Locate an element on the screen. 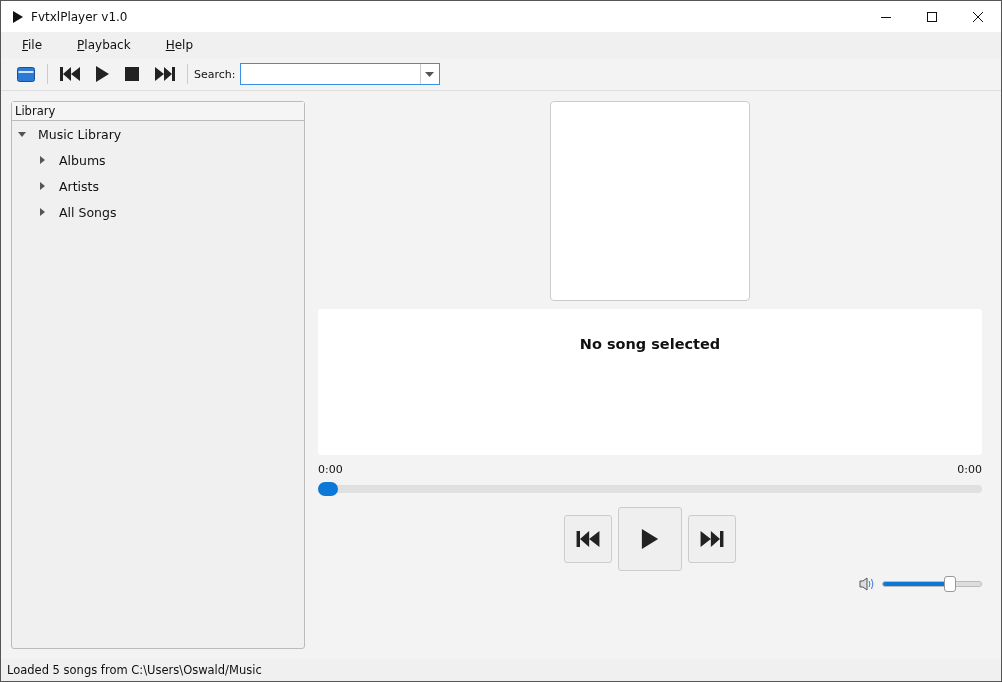 The height and width of the screenshot is (682, 1002). window-title: FvtxlPlayer v1.0 is located at coordinates (79, 16).